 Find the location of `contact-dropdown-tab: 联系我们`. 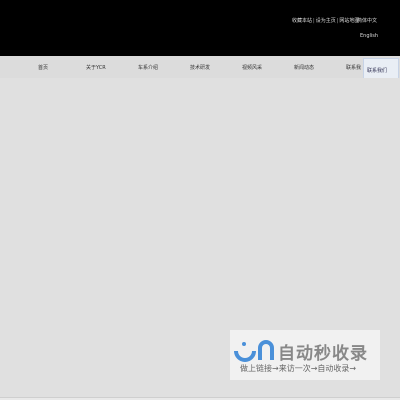

contact-dropdown-tab: 联系我们 is located at coordinates (381, 68).